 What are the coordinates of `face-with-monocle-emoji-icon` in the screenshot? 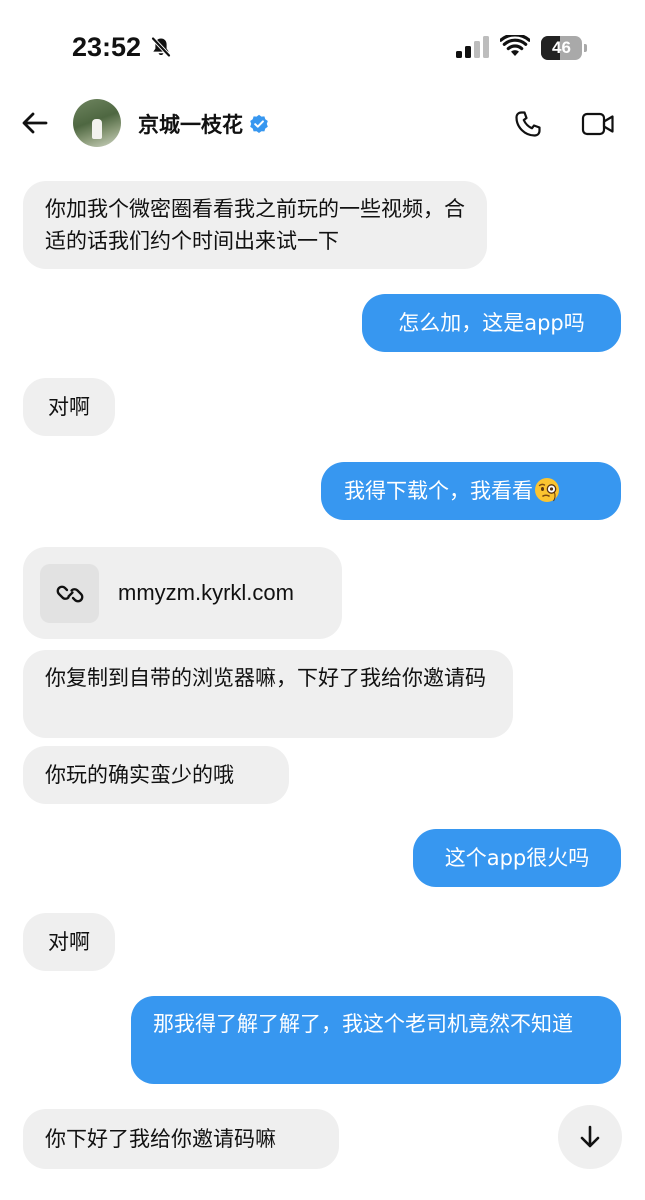 It's located at (547, 490).